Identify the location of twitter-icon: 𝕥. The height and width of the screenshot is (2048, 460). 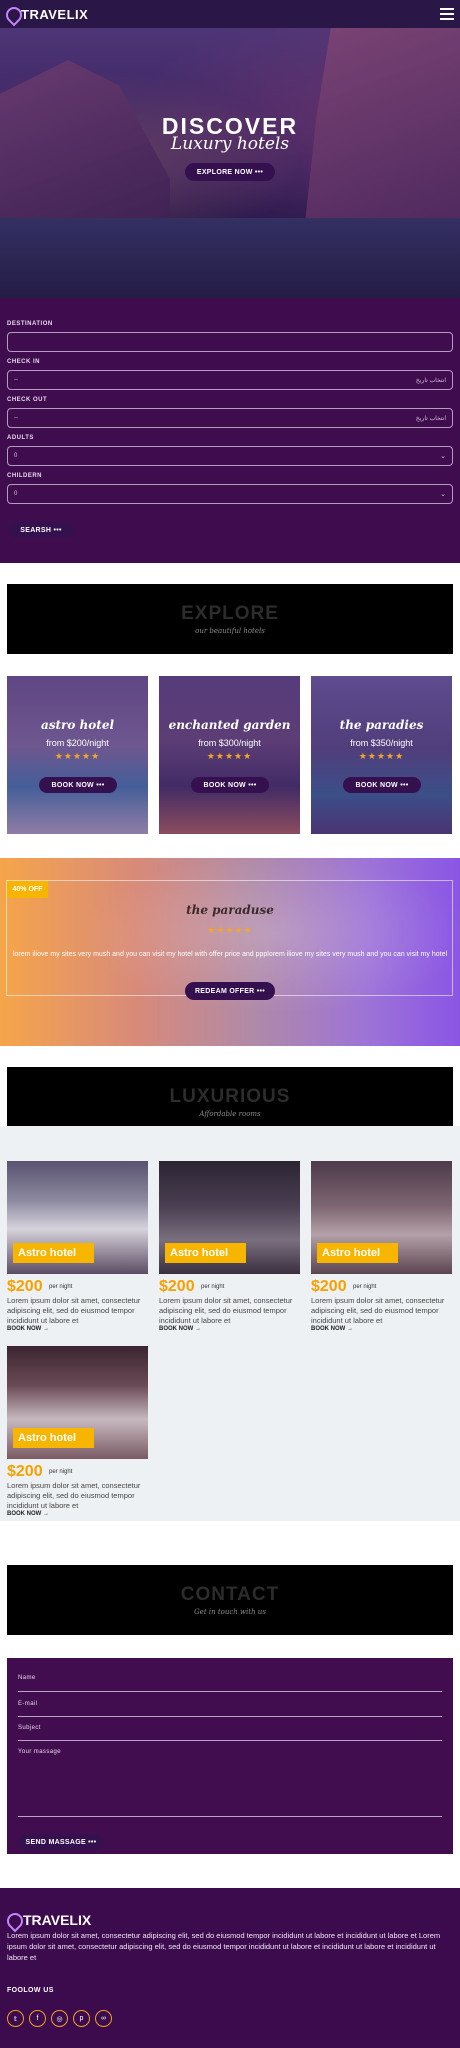
(15, 2018).